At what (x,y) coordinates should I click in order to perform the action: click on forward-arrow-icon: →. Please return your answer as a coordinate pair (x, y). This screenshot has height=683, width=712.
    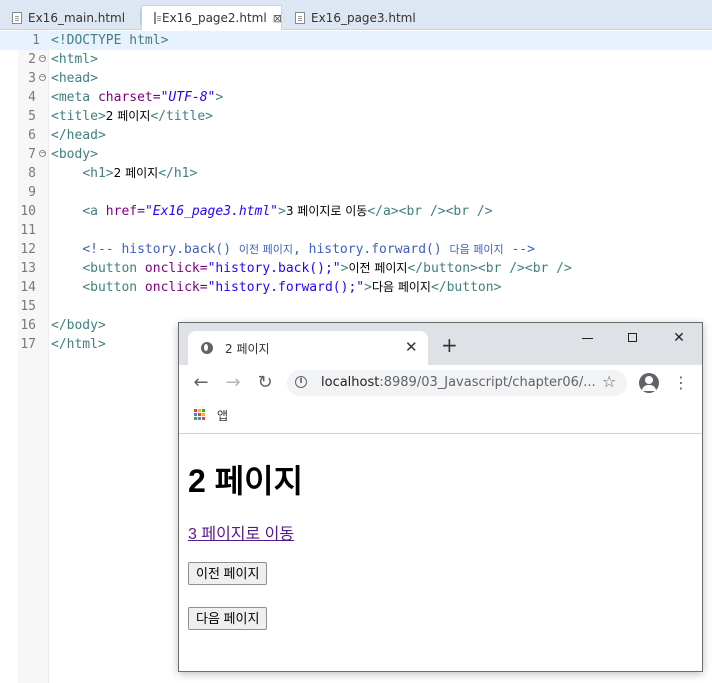
    Looking at the image, I should click on (233, 384).